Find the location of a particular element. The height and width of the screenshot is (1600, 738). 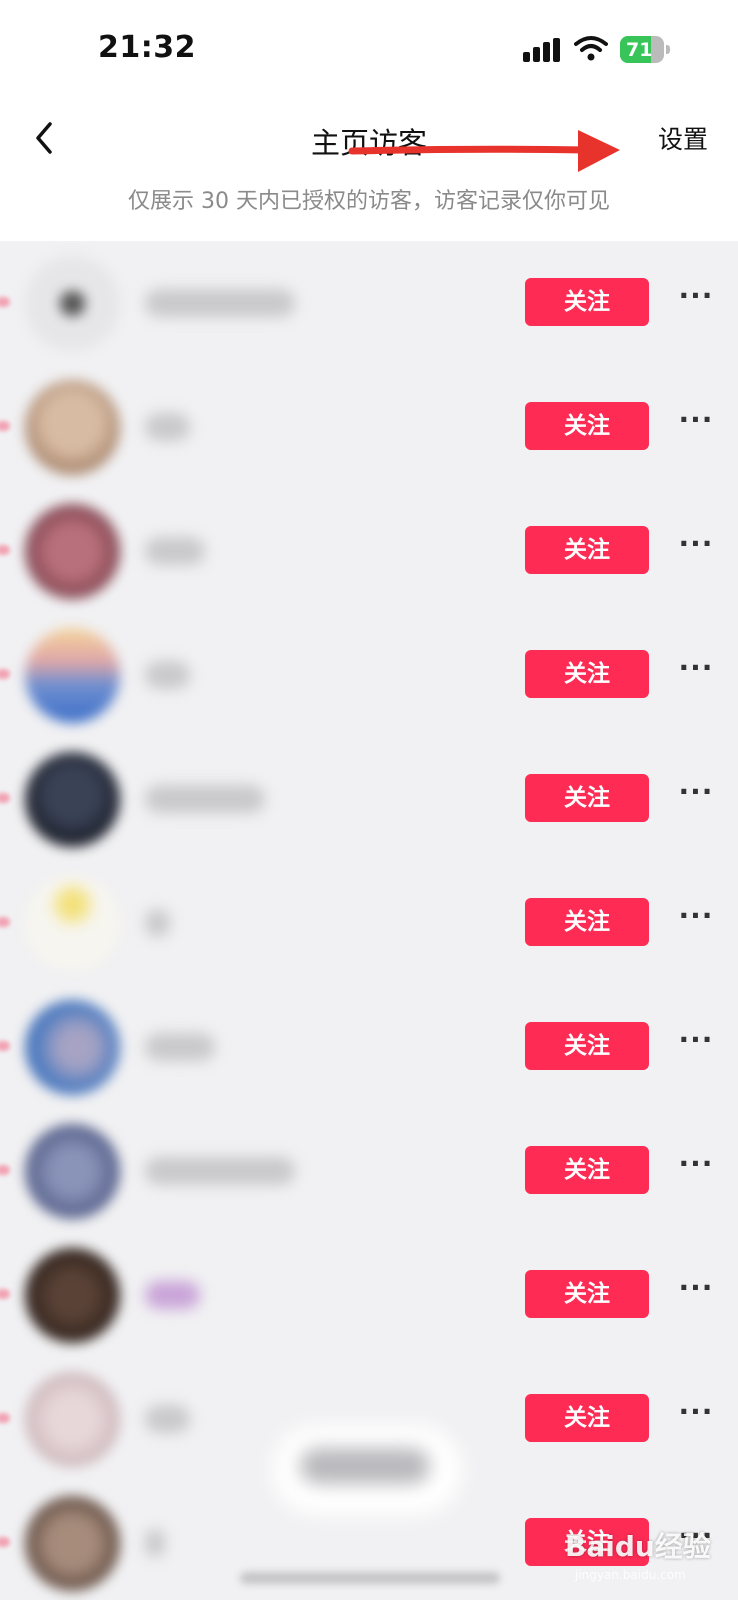

wifi-icon is located at coordinates (591, 48).